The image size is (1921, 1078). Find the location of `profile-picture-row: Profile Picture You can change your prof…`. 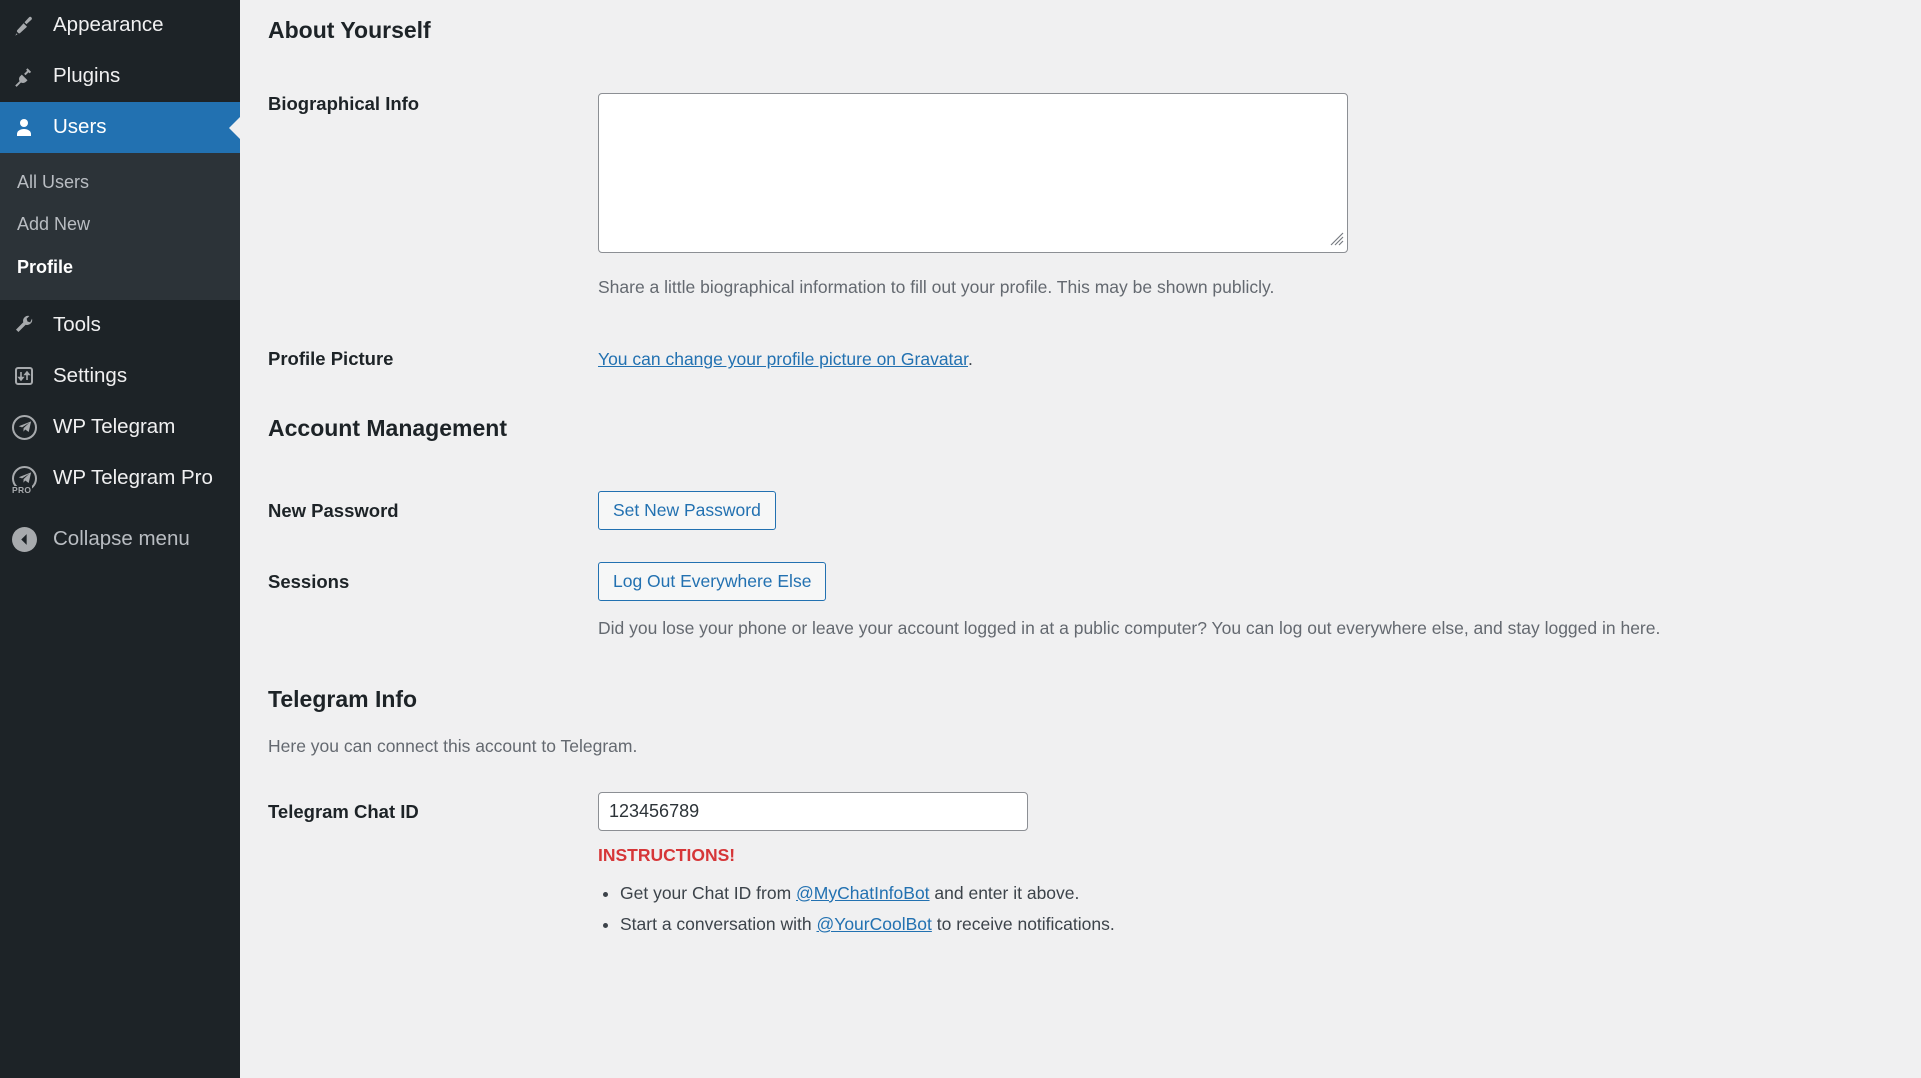

profile-picture-row: Profile Picture You can change your prof… is located at coordinates (1094, 359).